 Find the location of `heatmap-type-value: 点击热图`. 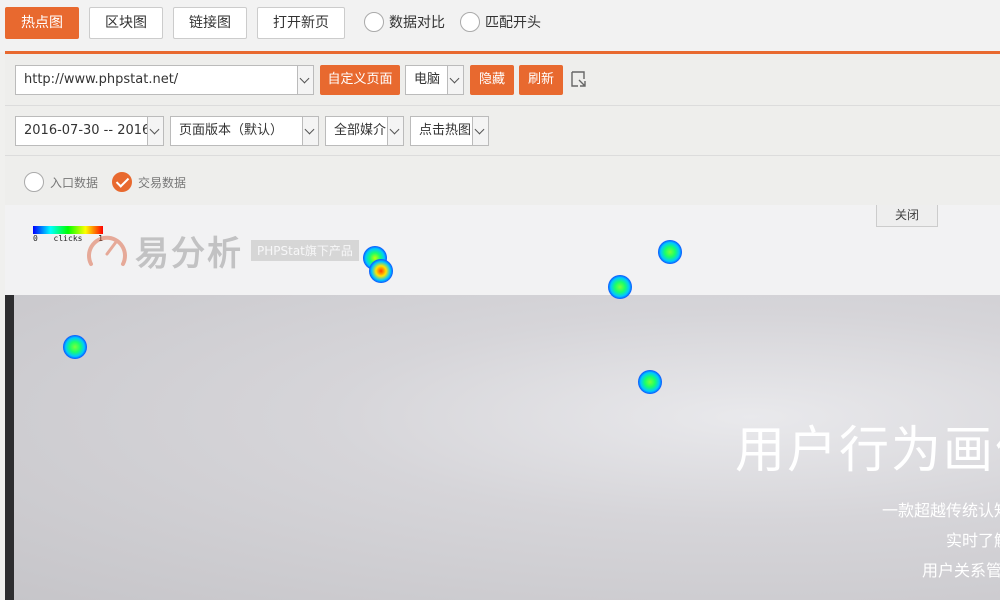

heatmap-type-value: 点击热图 is located at coordinates (445, 130).